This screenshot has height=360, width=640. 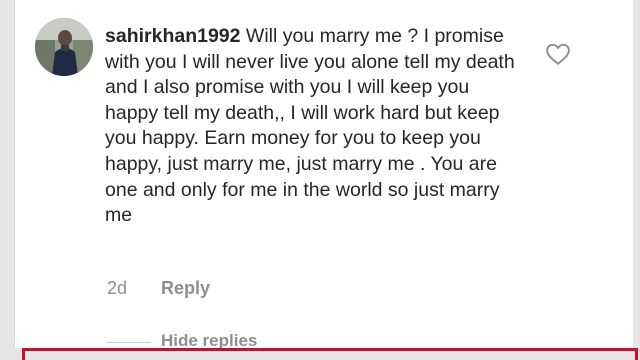 I want to click on comment-username: sahirkhan1992, so click(x=173, y=36).